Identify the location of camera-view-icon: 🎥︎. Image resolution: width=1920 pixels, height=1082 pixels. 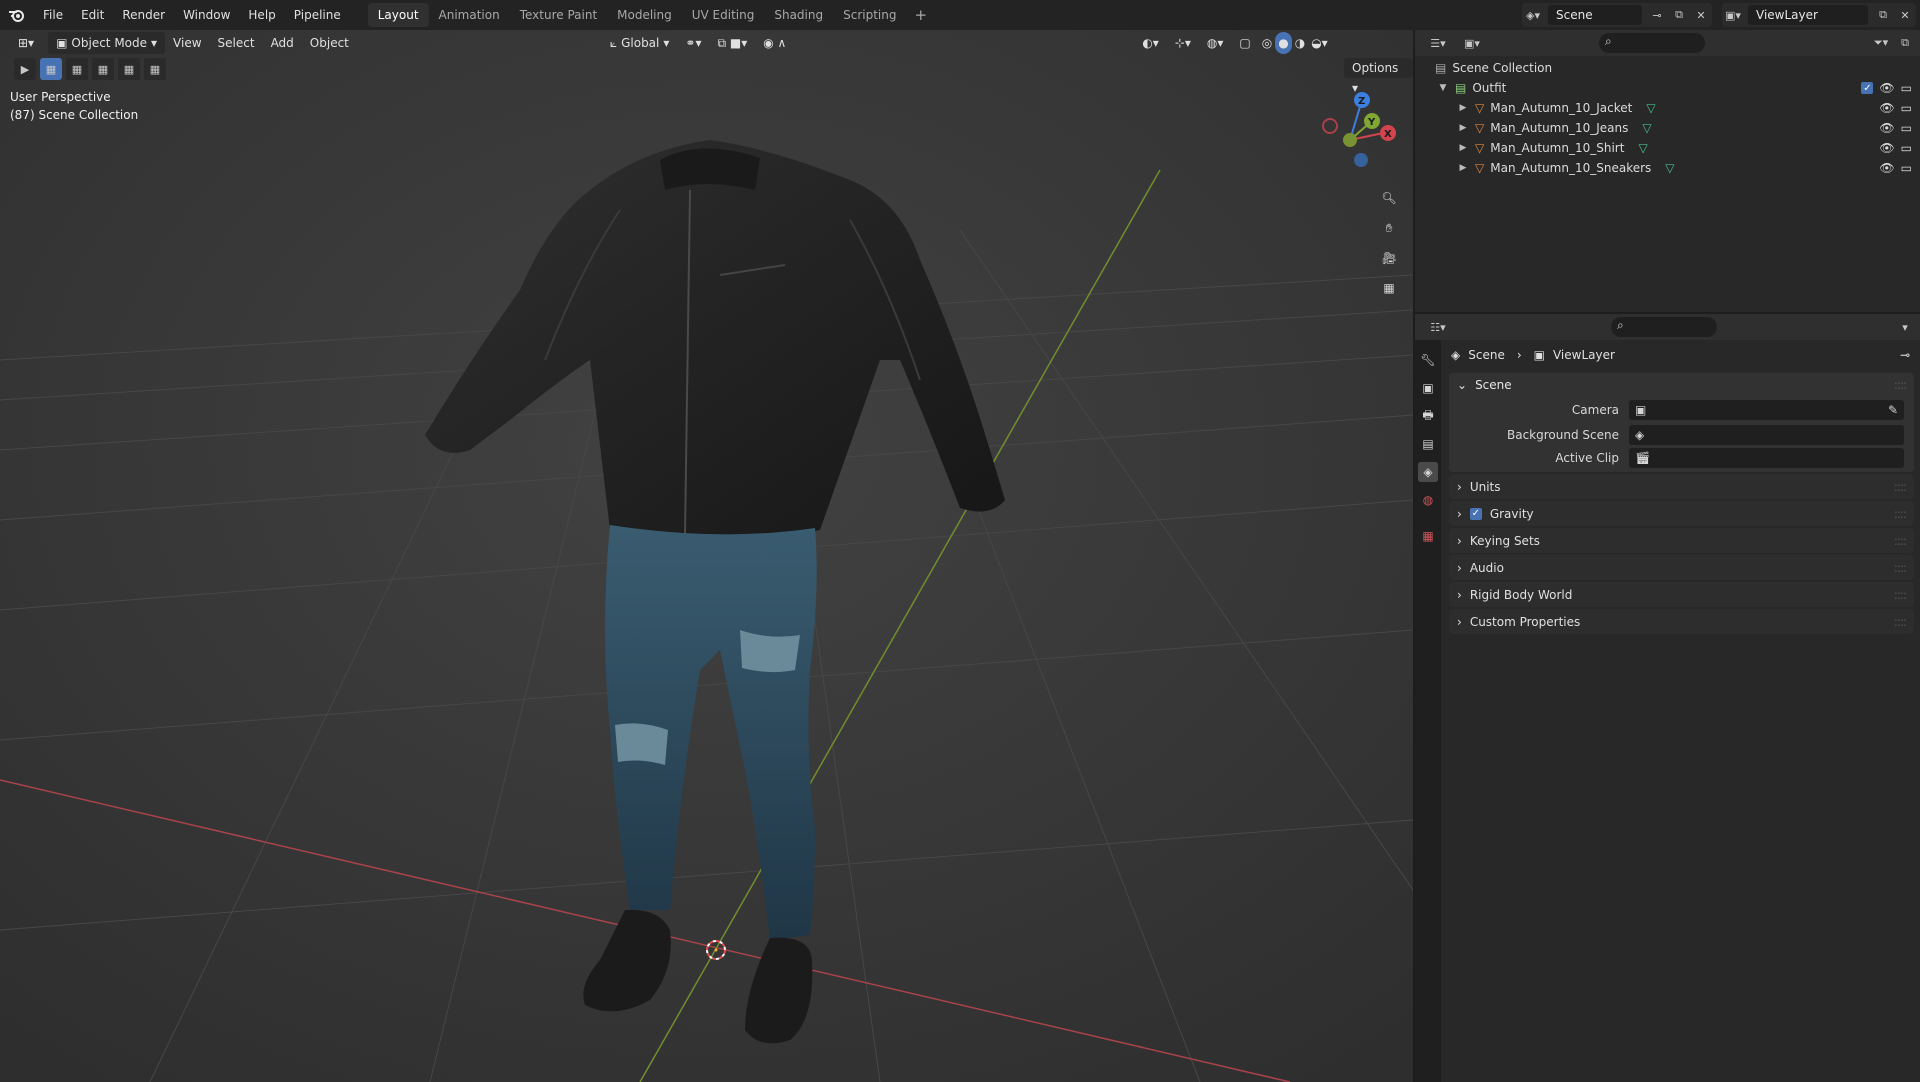
(1389, 258).